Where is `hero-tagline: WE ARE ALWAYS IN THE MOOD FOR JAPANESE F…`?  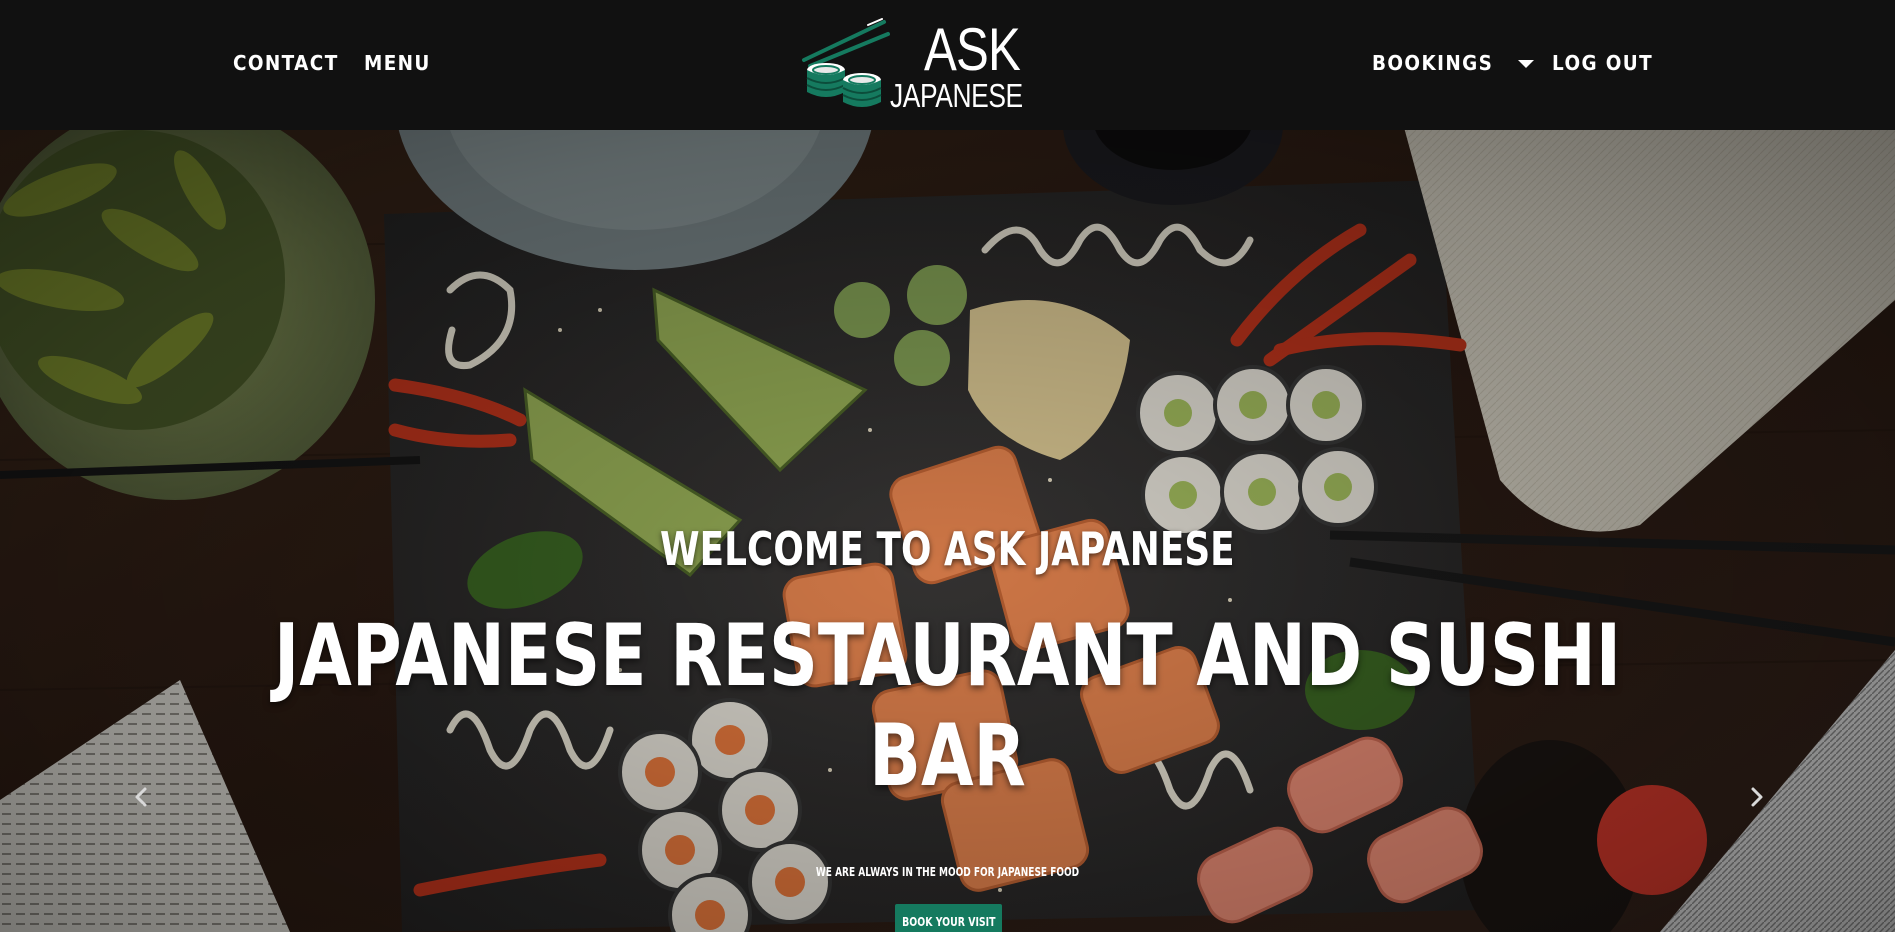 hero-tagline: WE ARE ALWAYS IN THE MOOD FOR JAPANESE F… is located at coordinates (947, 872).